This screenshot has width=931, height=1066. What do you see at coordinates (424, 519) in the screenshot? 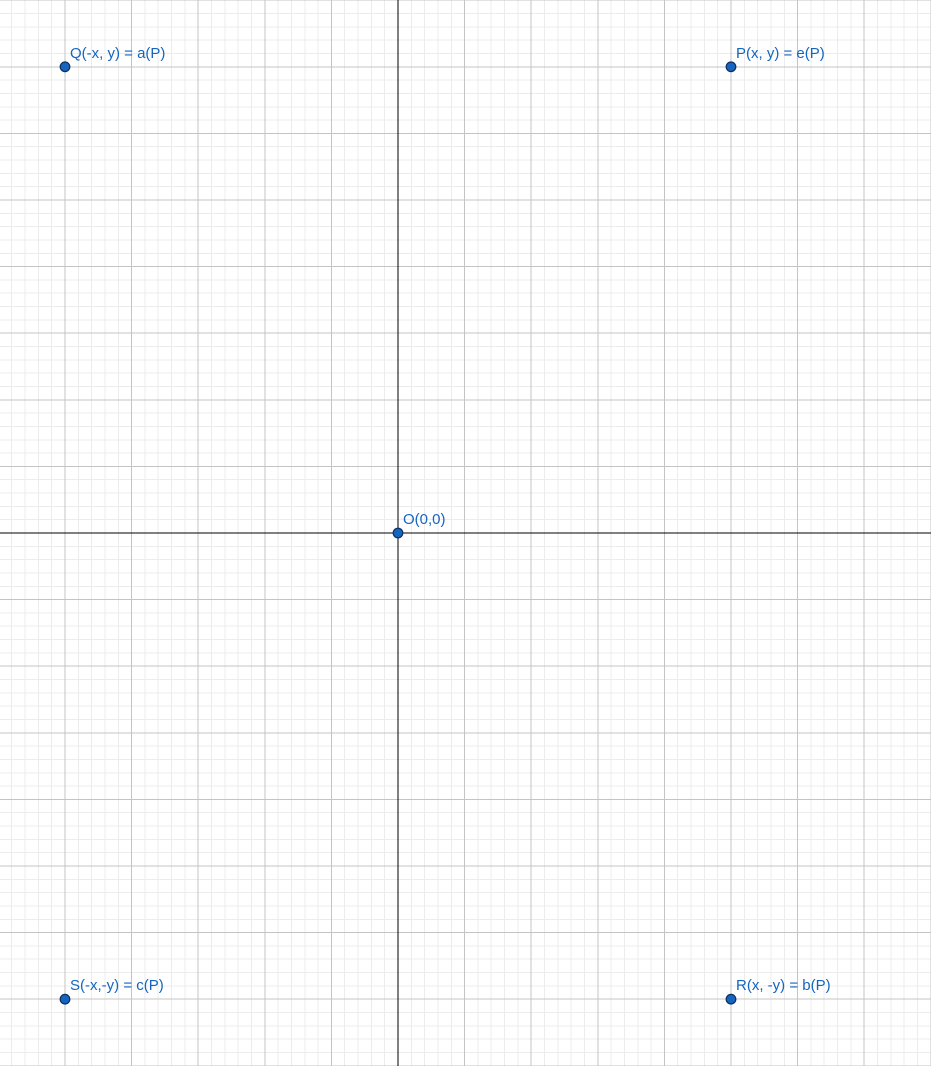
I see `point-label: O(0,0)` at bounding box center [424, 519].